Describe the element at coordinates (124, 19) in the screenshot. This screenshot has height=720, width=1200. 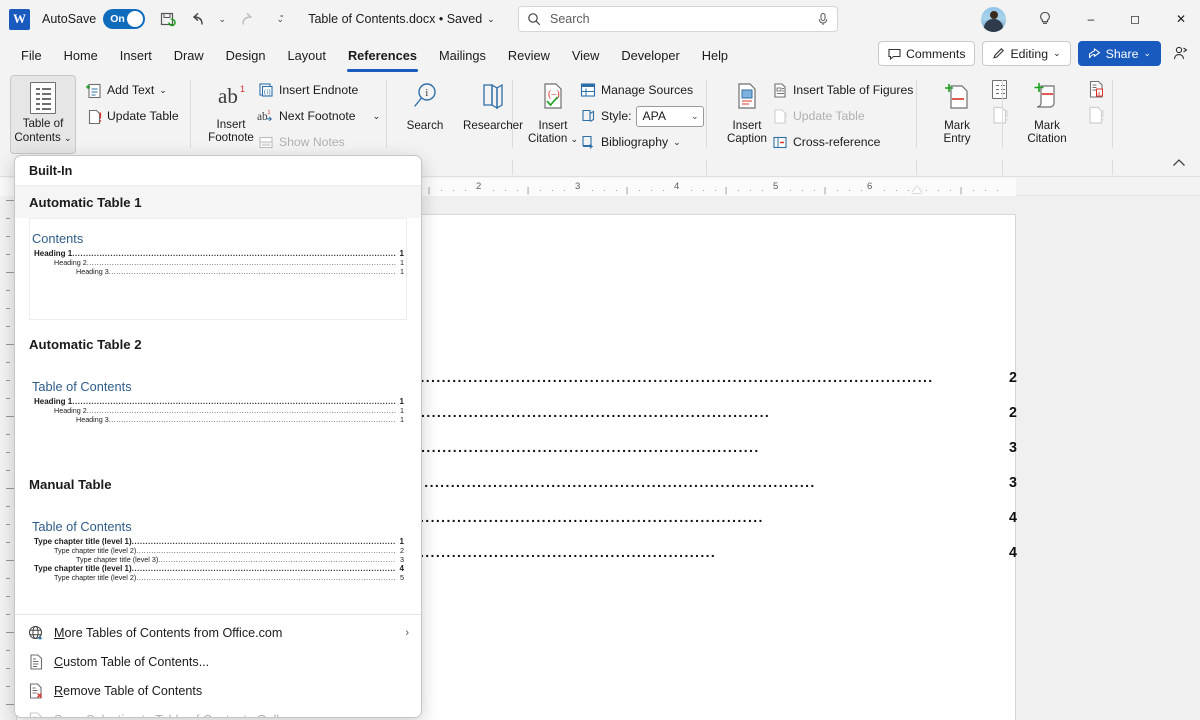
I see `autosave-toggle: On` at that location.